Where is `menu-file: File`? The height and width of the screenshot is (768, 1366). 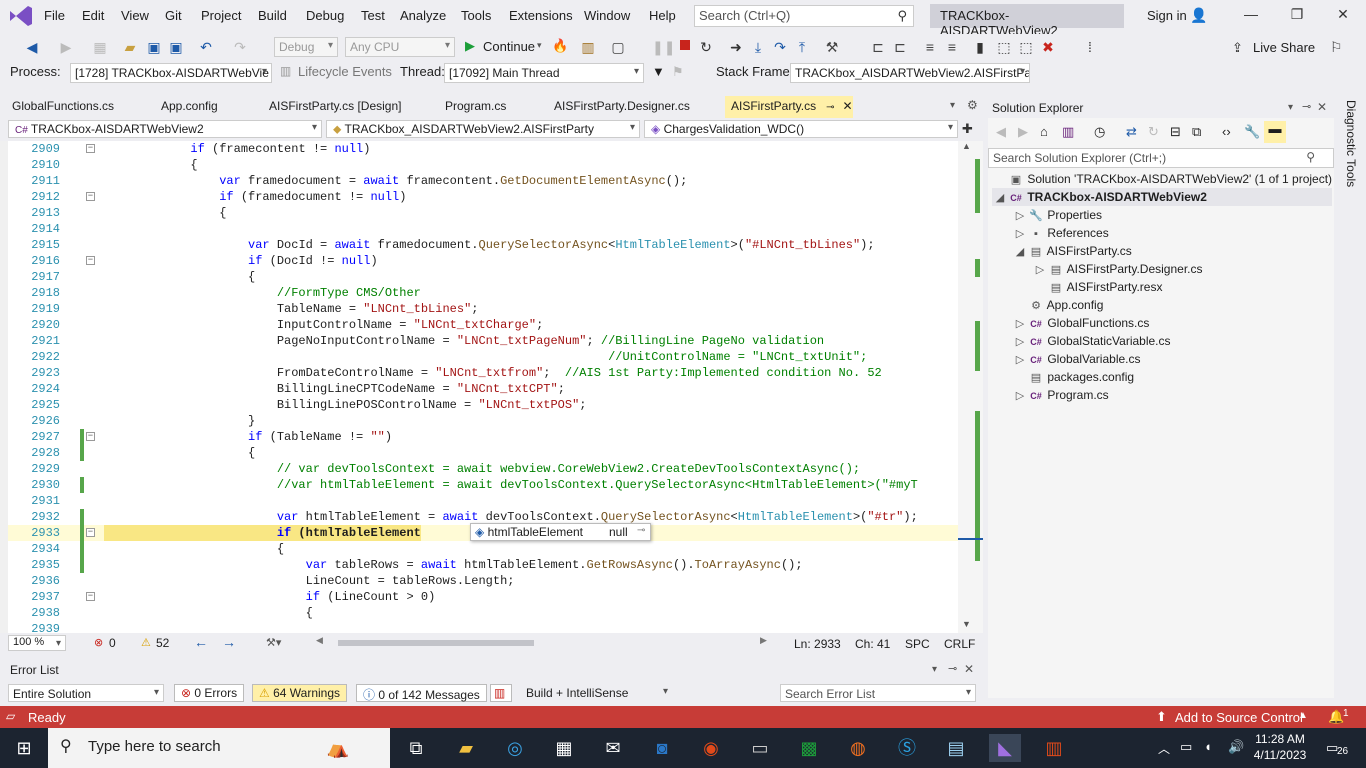
menu-file: File is located at coordinates (54, 15).